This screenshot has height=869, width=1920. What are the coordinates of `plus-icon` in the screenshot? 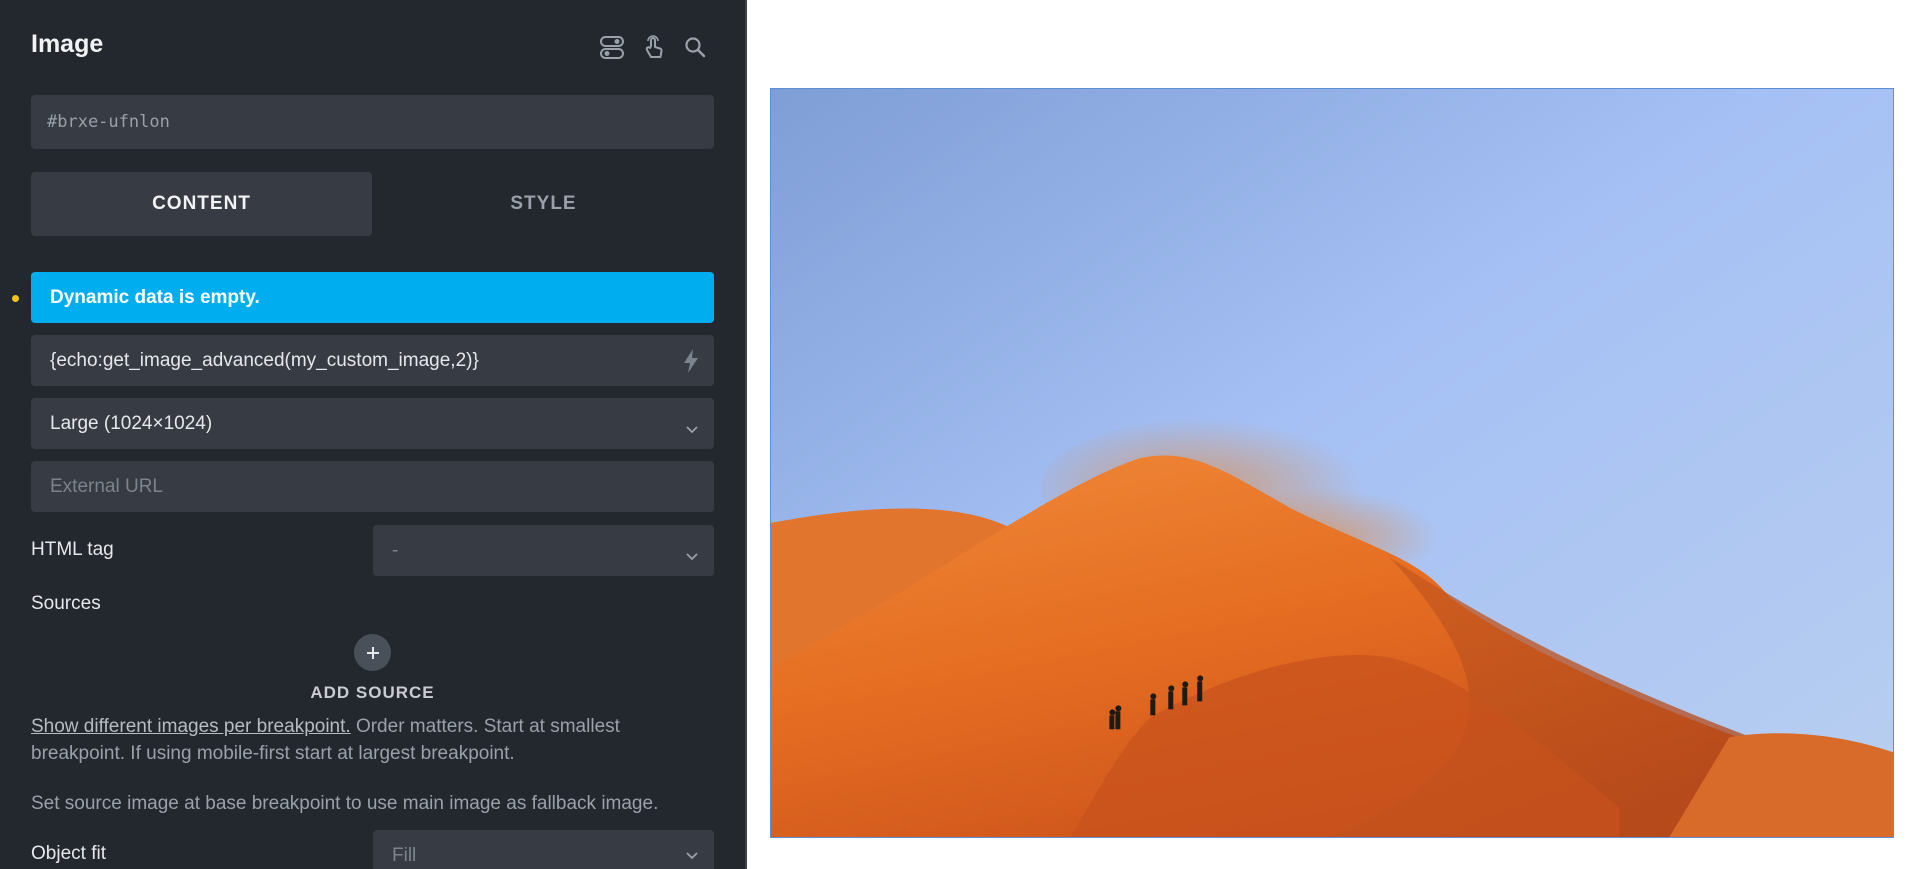 It's located at (372, 652).